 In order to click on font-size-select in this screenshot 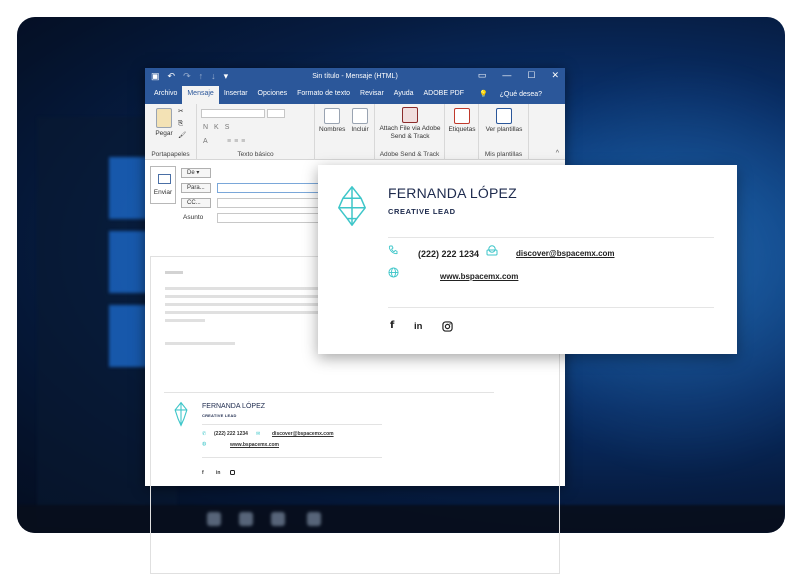, I will do `click(276, 113)`.